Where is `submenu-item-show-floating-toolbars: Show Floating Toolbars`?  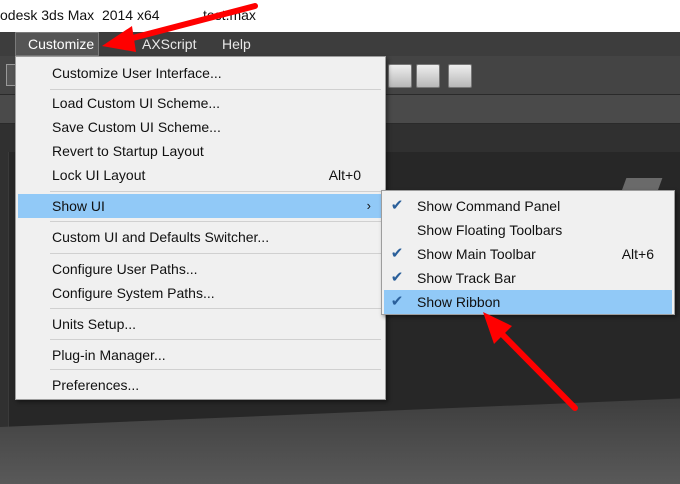
submenu-item-show-floating-toolbars: Show Floating Toolbars is located at coordinates (528, 230).